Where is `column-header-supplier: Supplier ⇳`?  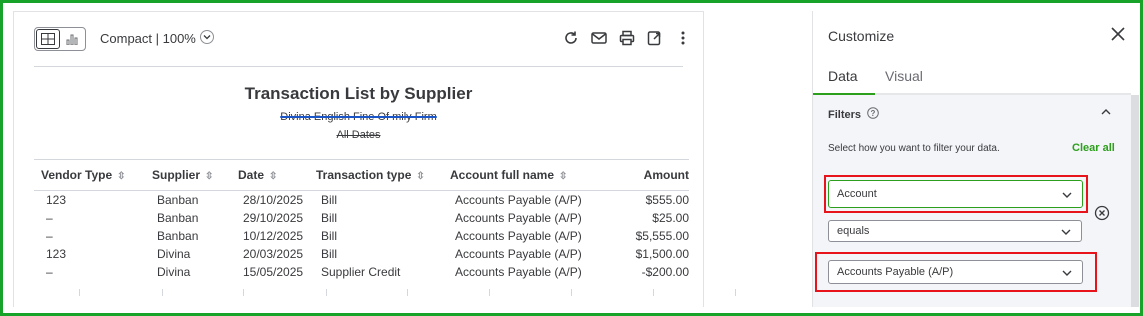
column-header-supplier: Supplier ⇳ is located at coordinates (188, 175).